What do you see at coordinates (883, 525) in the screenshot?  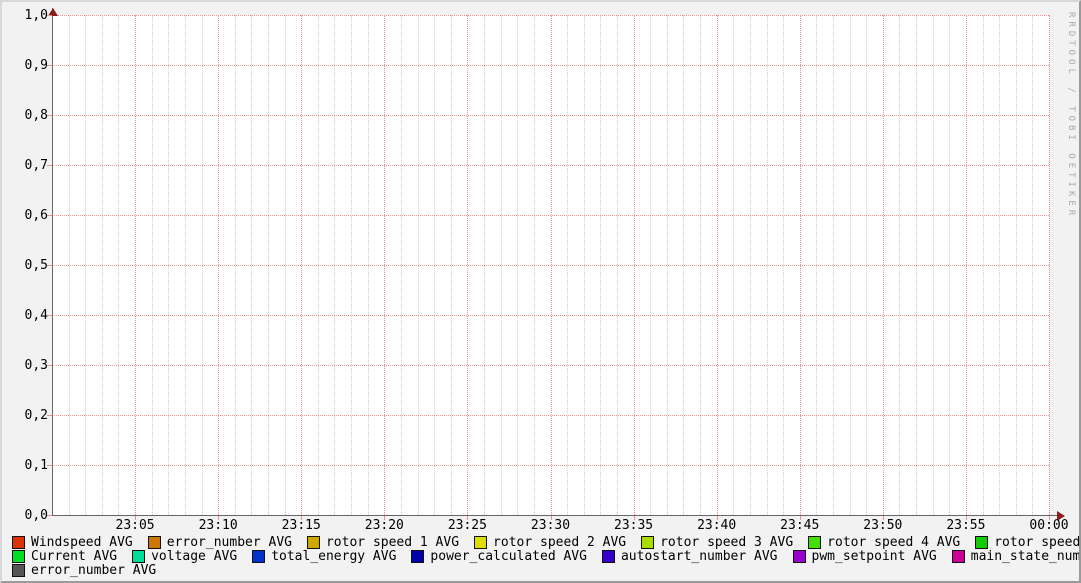 I see `x-tick-label: 23:50` at bounding box center [883, 525].